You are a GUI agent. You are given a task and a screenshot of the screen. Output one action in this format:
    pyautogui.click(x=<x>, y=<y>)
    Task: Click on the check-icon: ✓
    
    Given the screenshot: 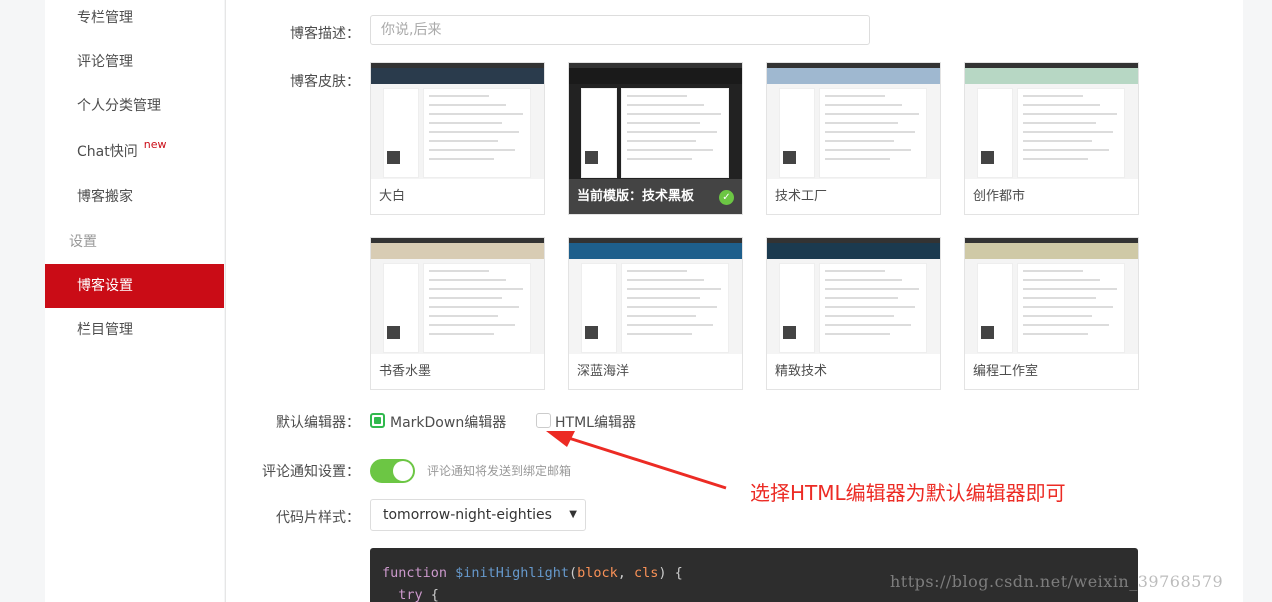 What is the action you would take?
    pyautogui.click(x=726, y=197)
    